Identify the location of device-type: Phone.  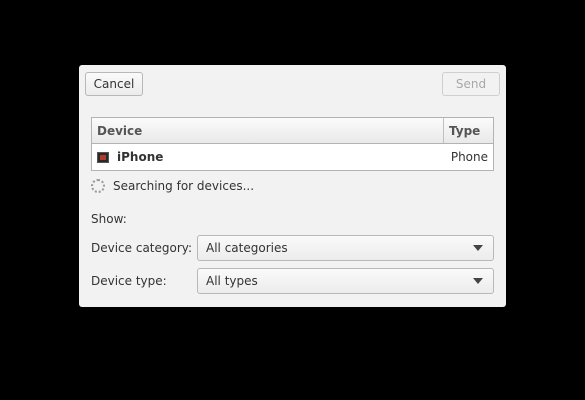
(469, 157).